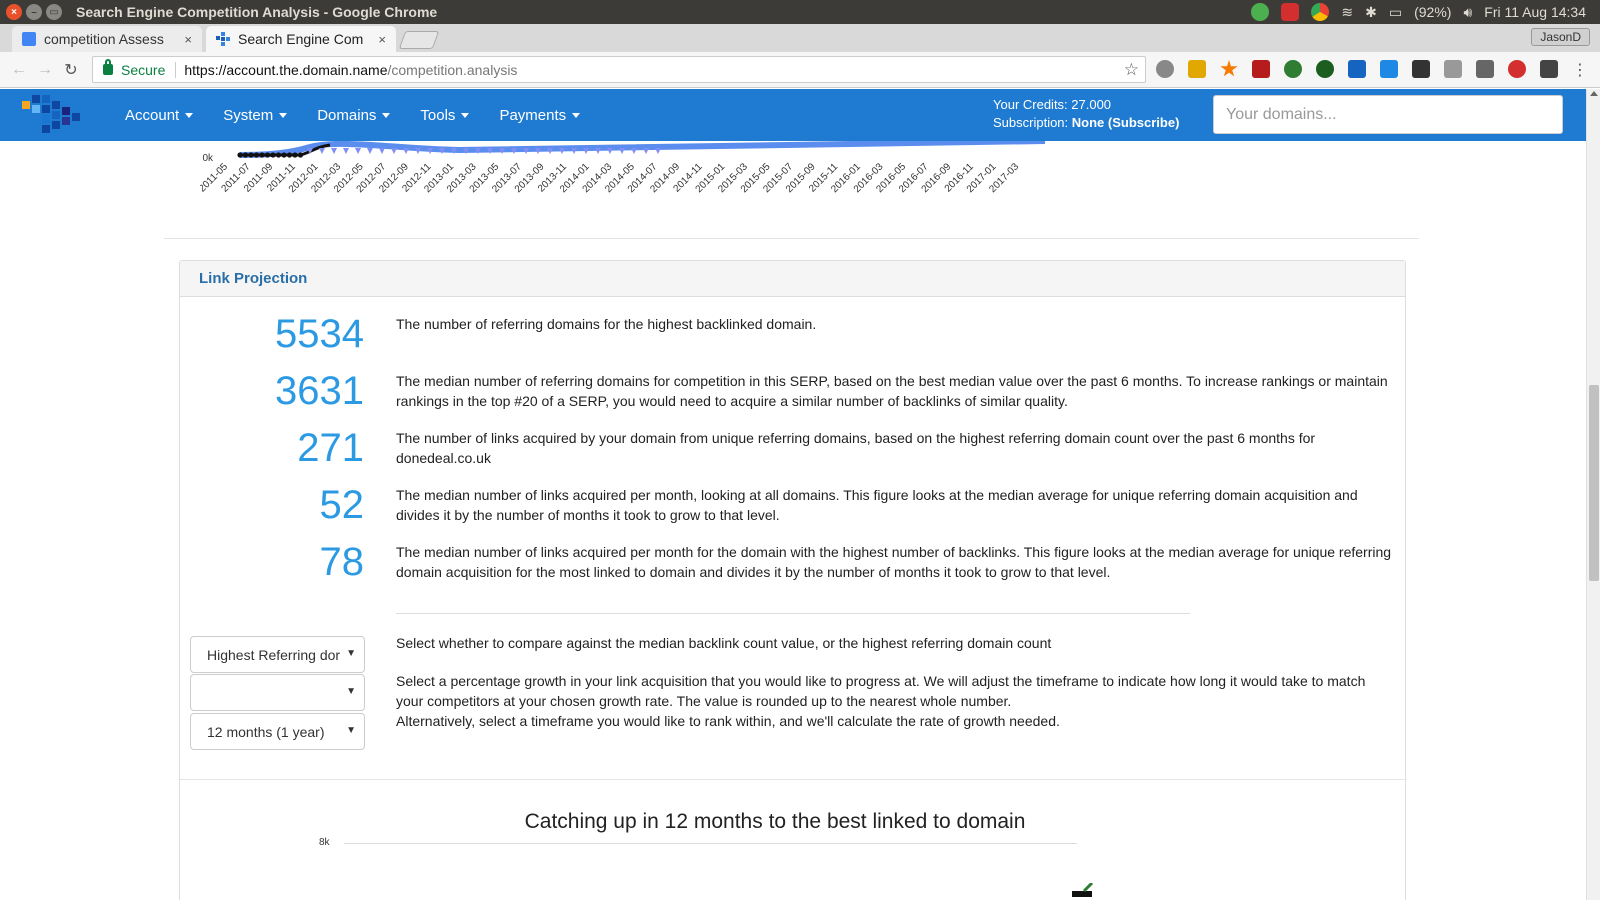 The image size is (1600, 900). Describe the element at coordinates (277, 692) in the screenshot. I see `growth-rate-select: ▼` at that location.